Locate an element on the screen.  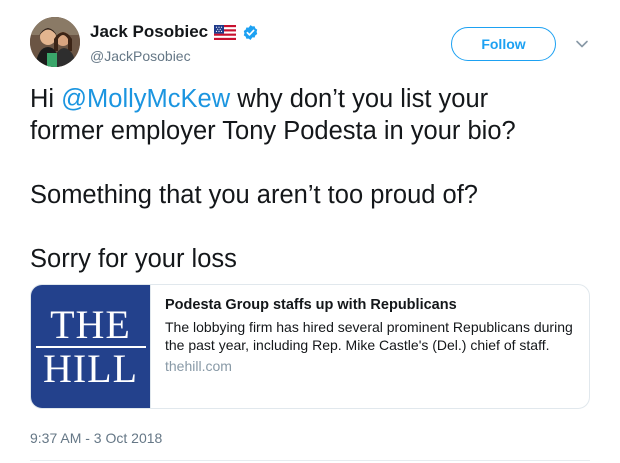
tweet-timestamp: 9:37 AM - 3 Oct 2018 is located at coordinates (96, 438).